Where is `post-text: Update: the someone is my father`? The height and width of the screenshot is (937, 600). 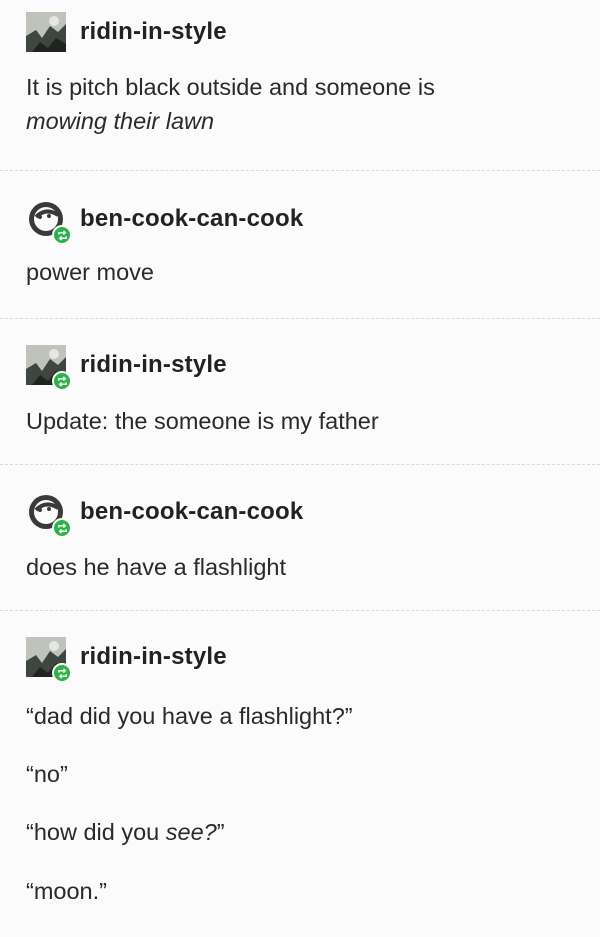 post-text: Update: the someone is my father is located at coordinates (202, 421).